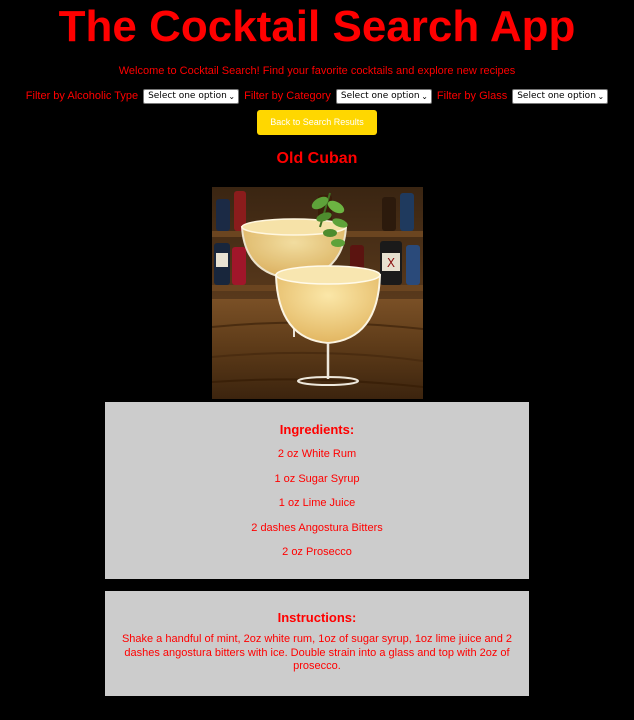 The height and width of the screenshot is (720, 634). I want to click on ingredient-item: 2 dashes Angostura Bitters, so click(317, 527).